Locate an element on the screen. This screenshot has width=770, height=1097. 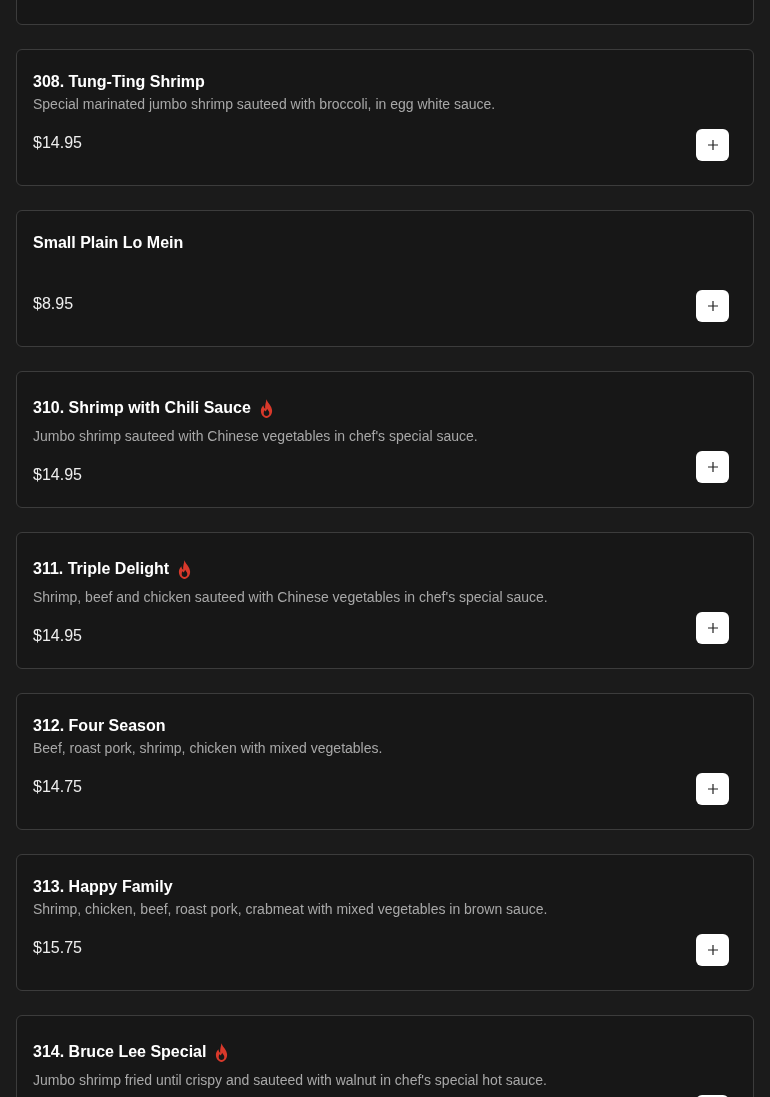
item-description: Jumbo shrimp fried until crispy and sauteed with walnut in chef's special hot sauce. is located at coordinates (290, 1080).